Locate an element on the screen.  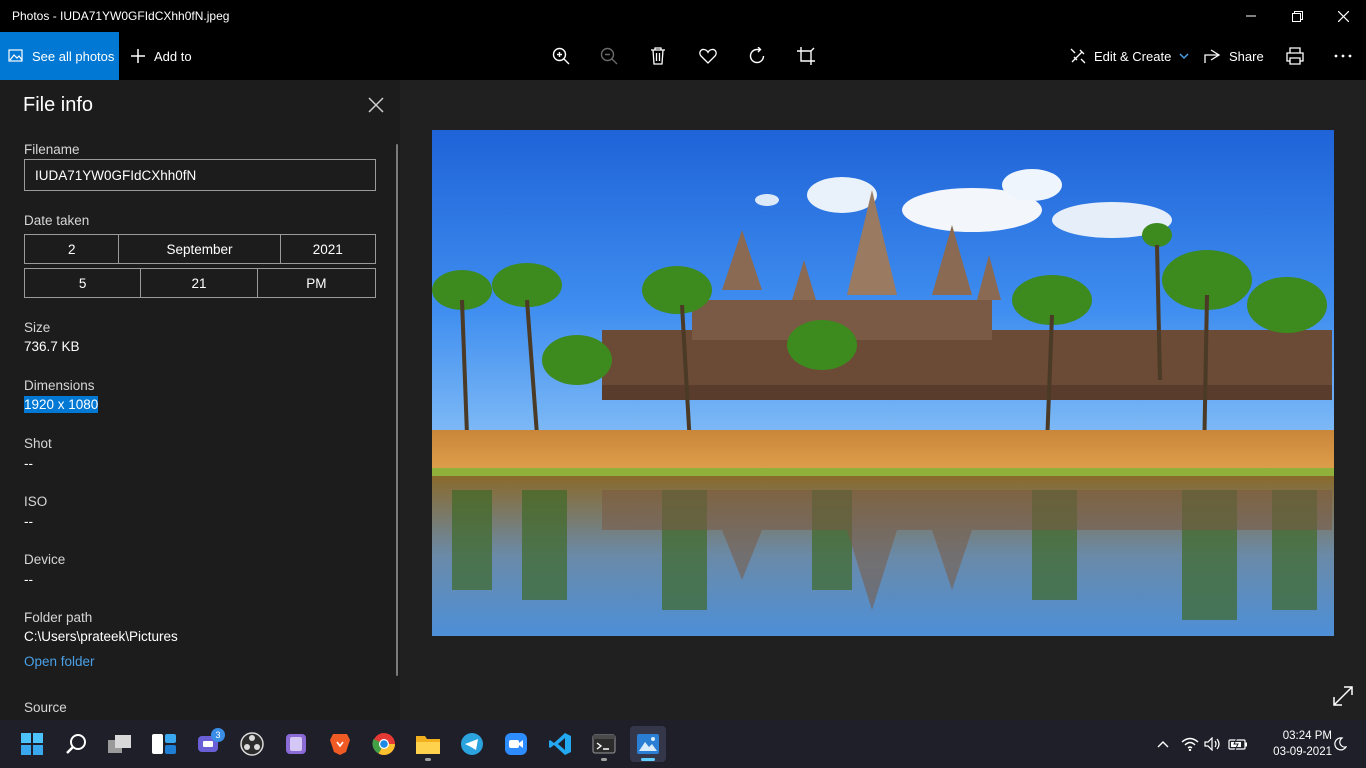
wifi-button is located at coordinates (1190, 744).